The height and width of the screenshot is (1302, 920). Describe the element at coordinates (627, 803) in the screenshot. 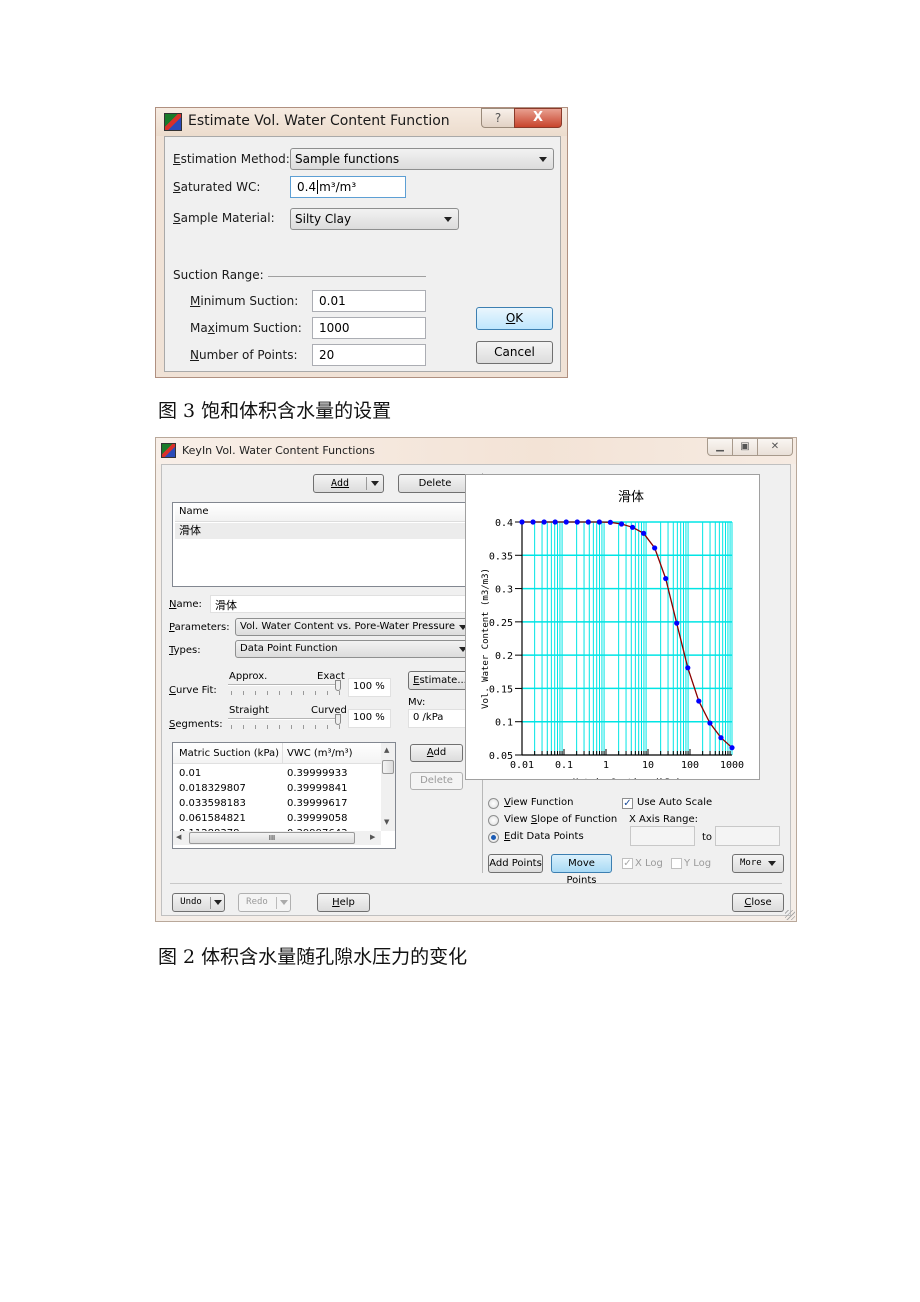

I see `use-auto-scale-checkbox: ✓` at that location.